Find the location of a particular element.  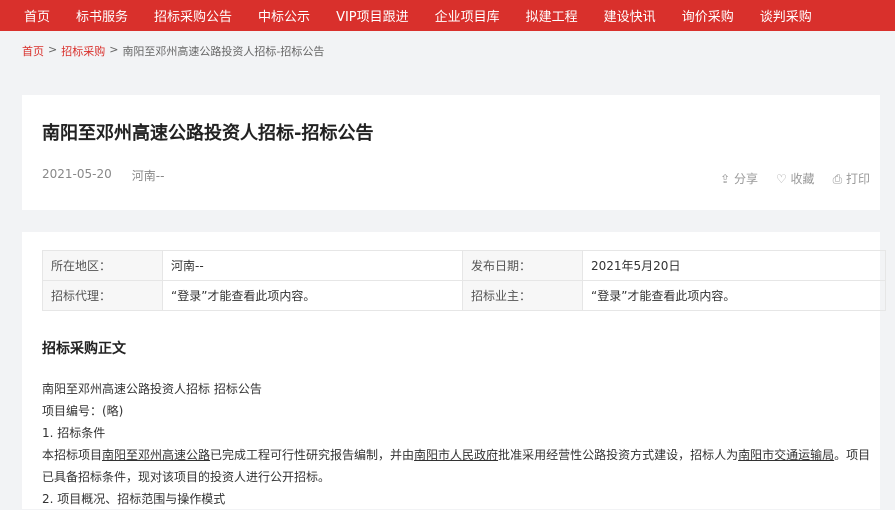

region-label: 所在地区： is located at coordinates (102, 265).